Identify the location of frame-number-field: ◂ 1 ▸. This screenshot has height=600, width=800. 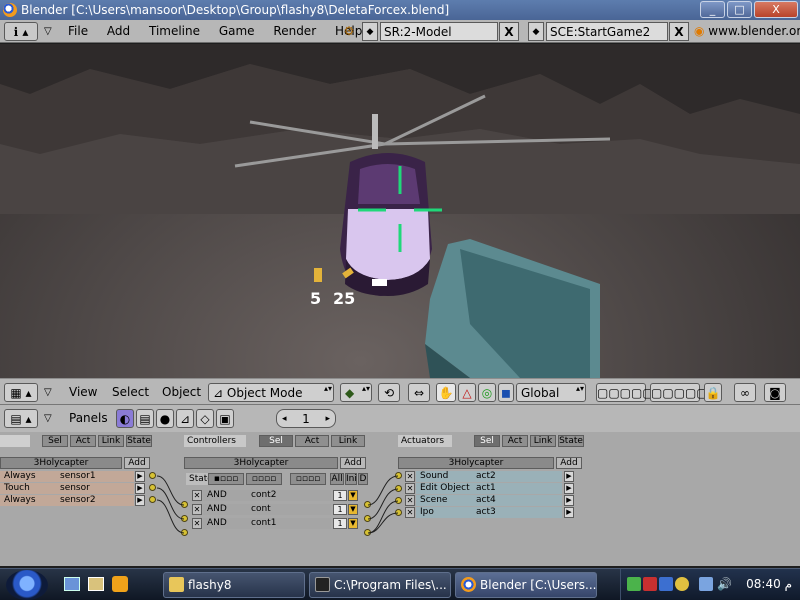
(306, 418).